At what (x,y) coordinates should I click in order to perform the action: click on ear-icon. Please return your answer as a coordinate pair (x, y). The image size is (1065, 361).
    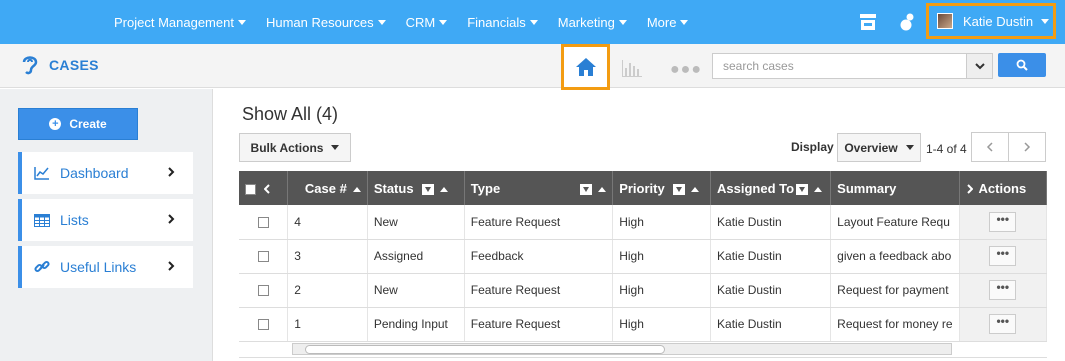
    Looking at the image, I should click on (30, 65).